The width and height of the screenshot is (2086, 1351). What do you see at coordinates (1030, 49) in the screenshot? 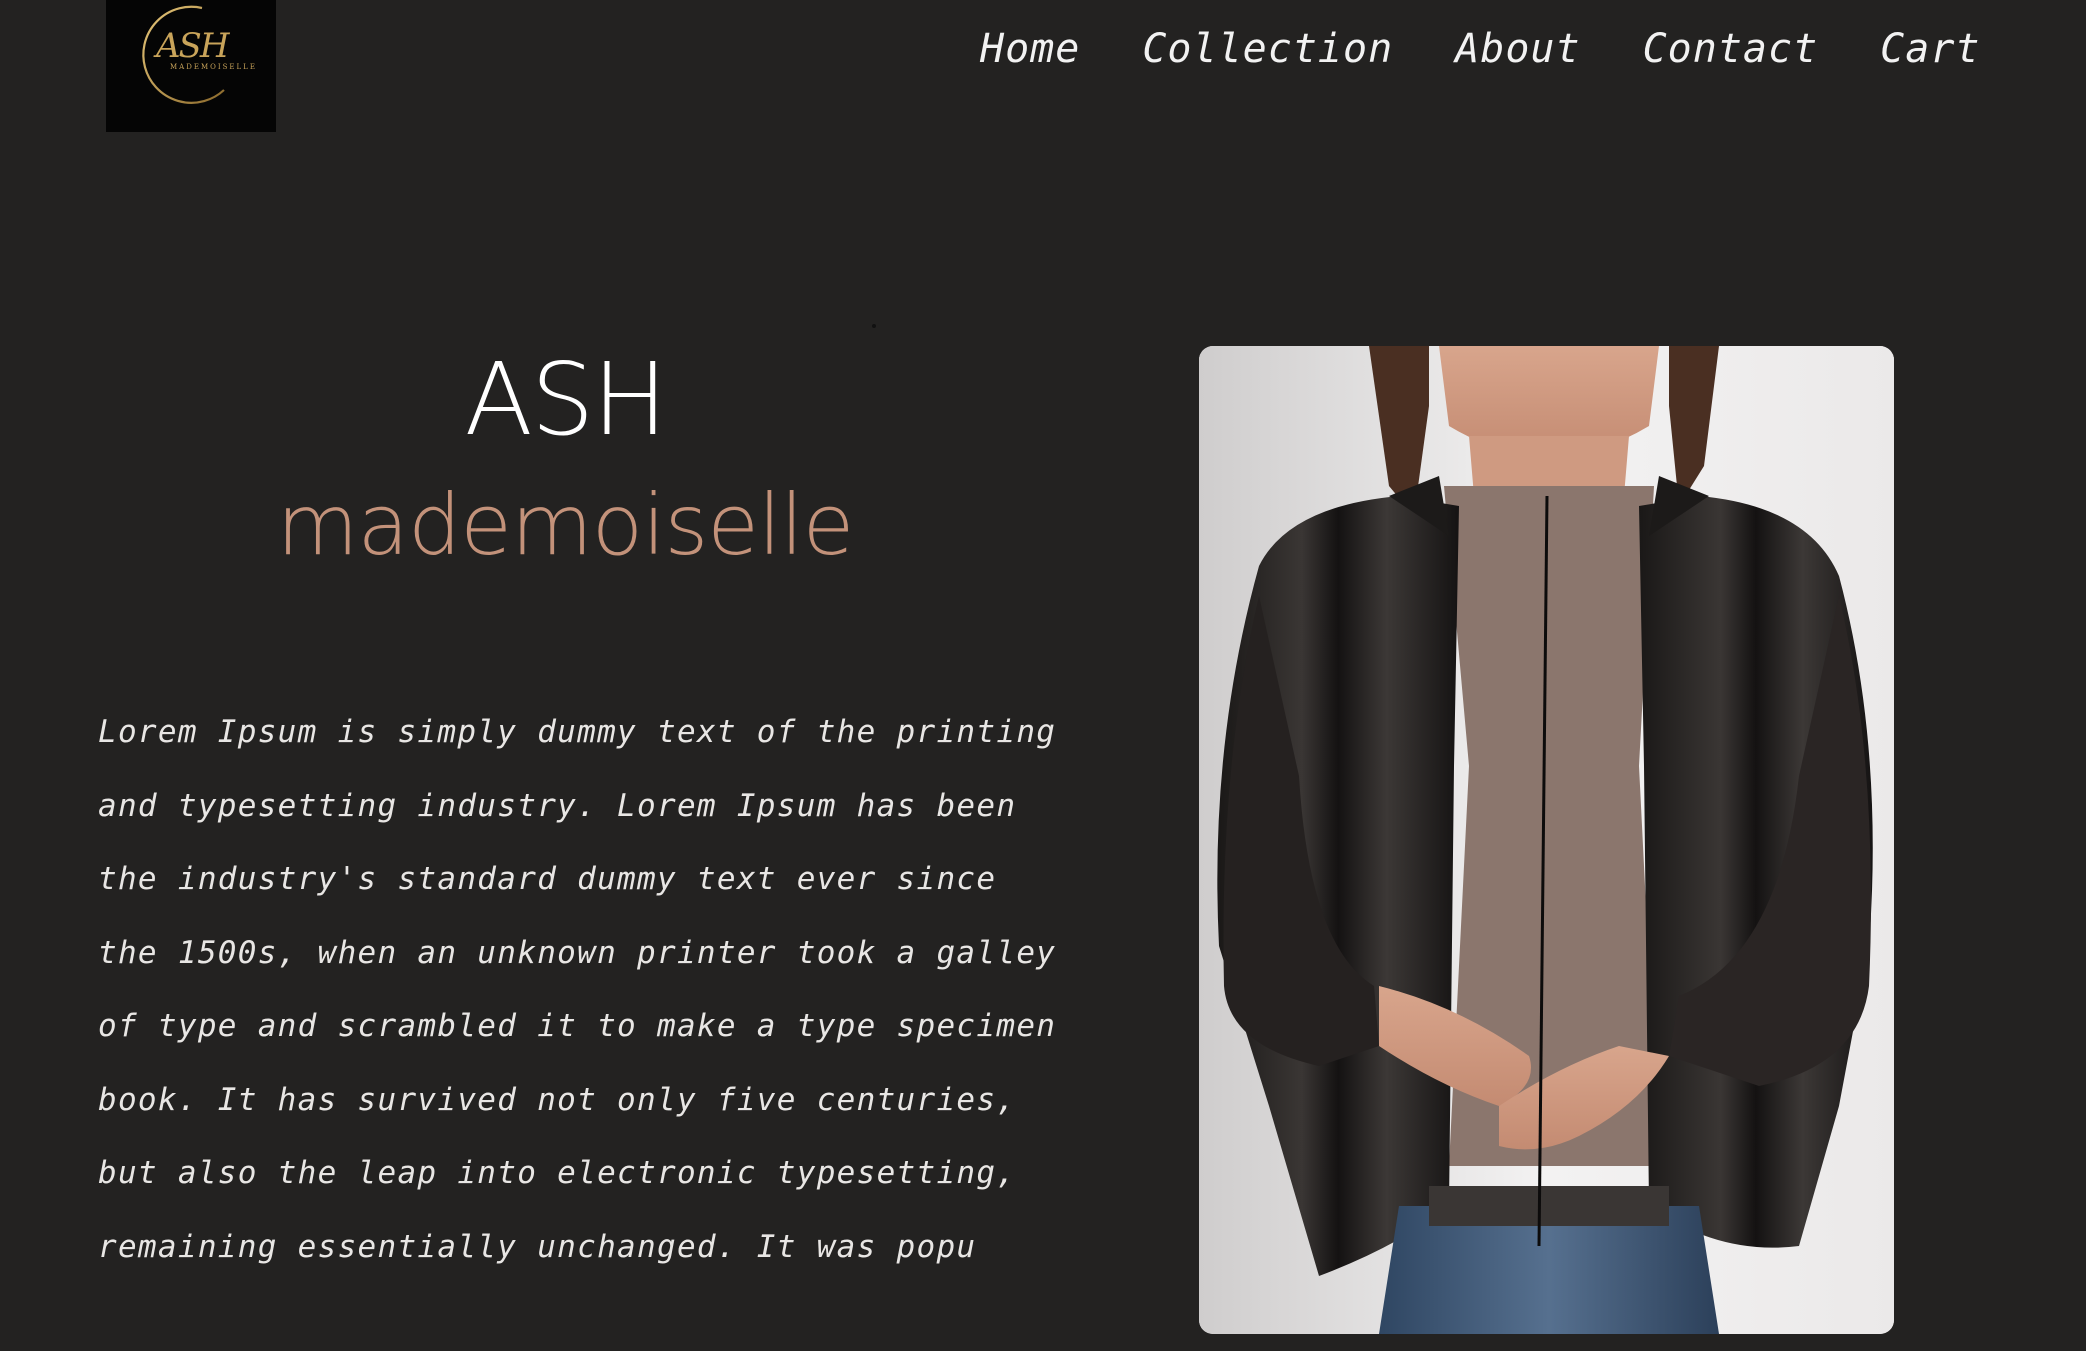
I see `nav-home-link: Home` at bounding box center [1030, 49].